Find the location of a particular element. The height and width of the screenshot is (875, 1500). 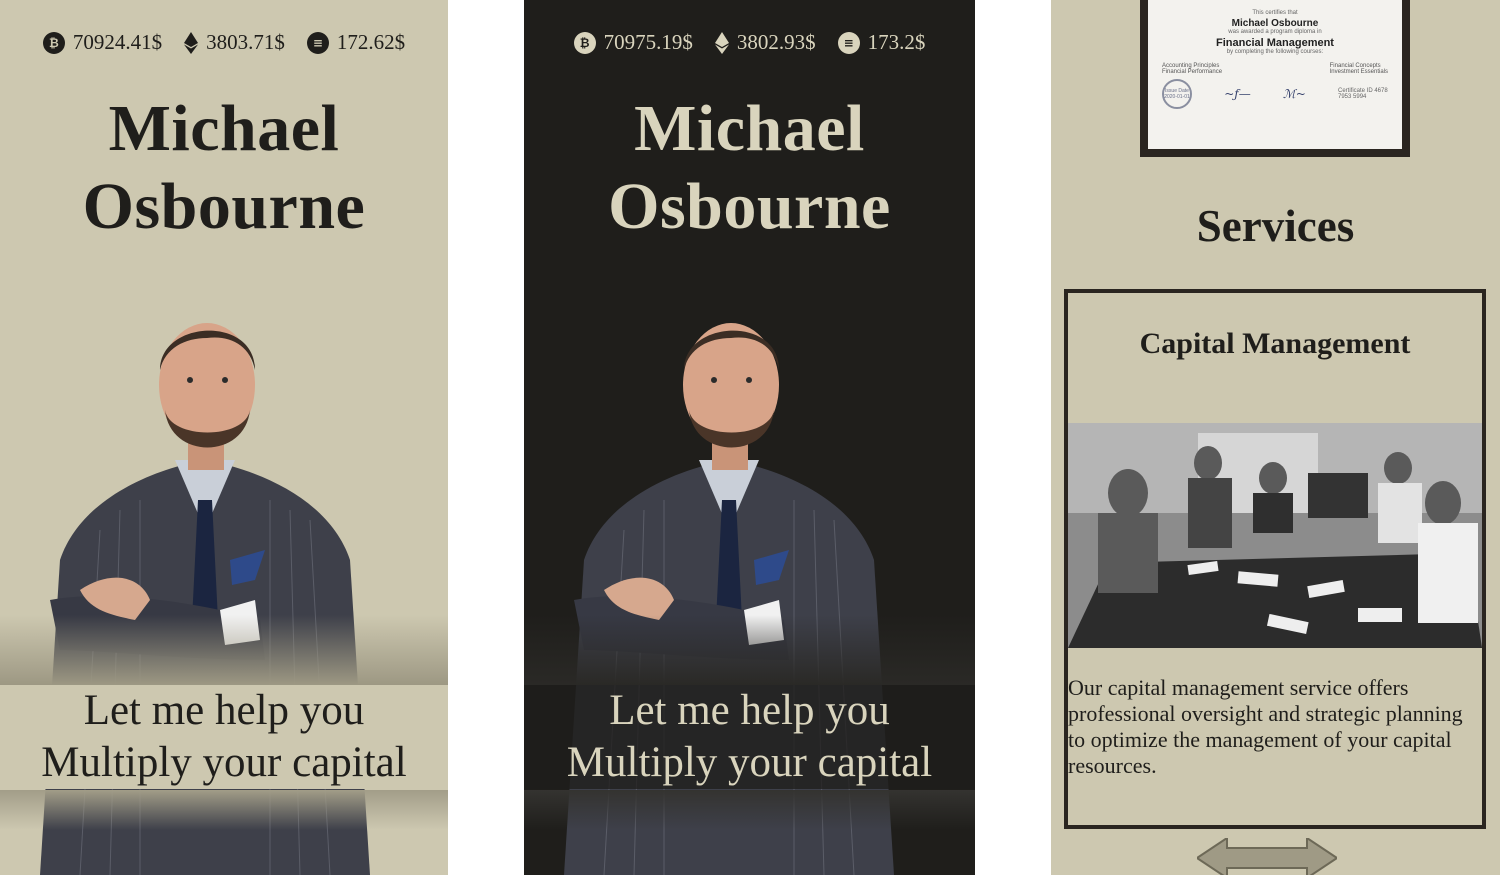

certificate-course: Investment Essentials is located at coordinates (1358, 72).